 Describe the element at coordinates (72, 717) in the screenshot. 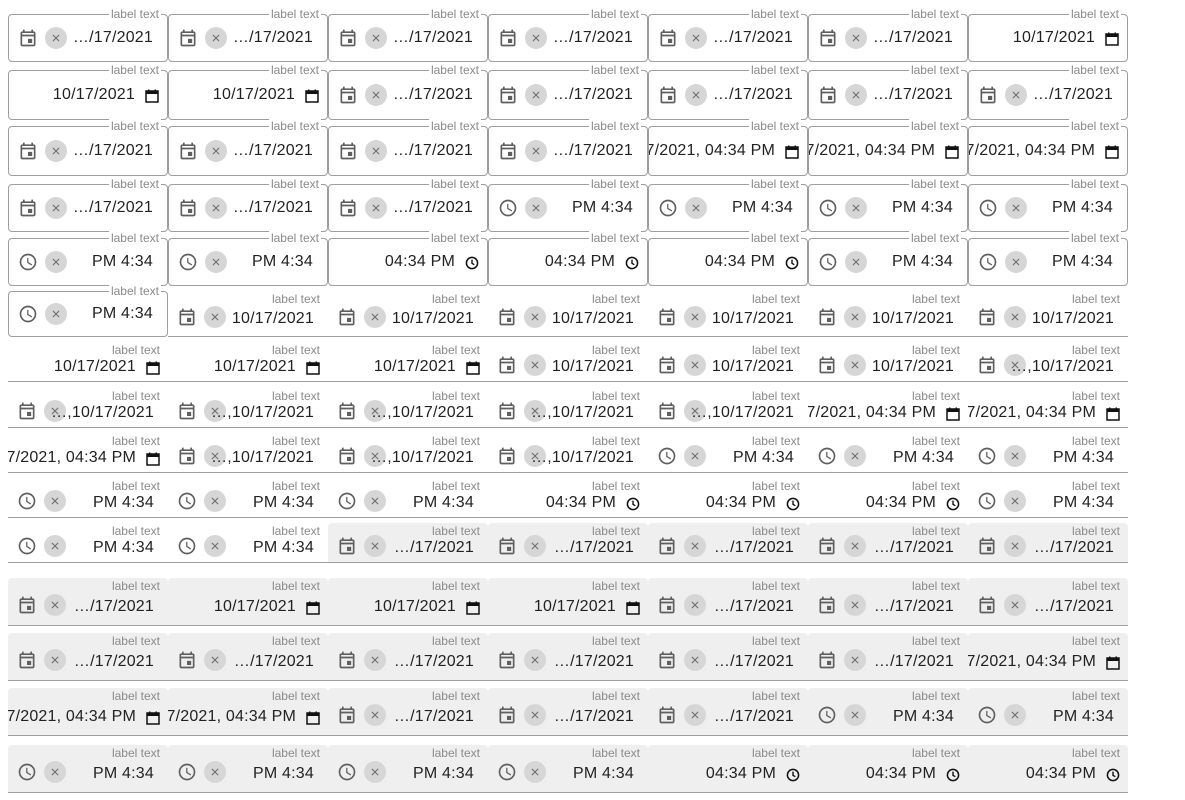

I see `field-value: 7/2021, 04:34 PM` at that location.